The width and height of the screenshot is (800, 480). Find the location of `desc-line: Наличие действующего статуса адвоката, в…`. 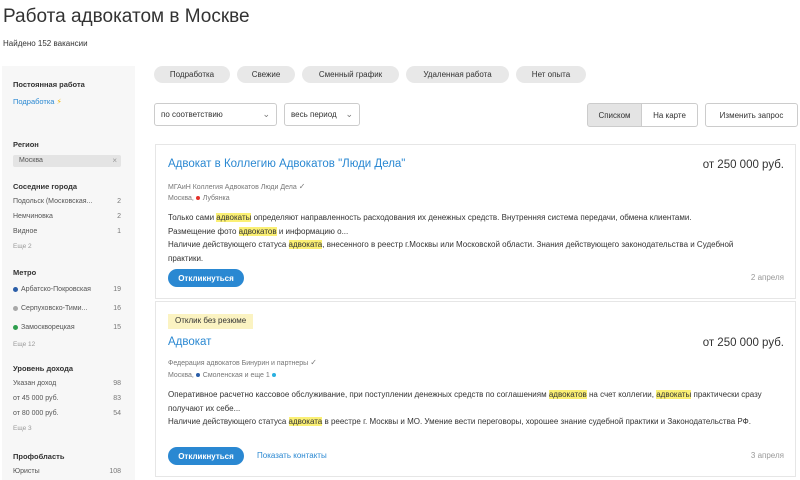

desc-line: Наличие действующего статуса адвоката, в… is located at coordinates (468, 251).